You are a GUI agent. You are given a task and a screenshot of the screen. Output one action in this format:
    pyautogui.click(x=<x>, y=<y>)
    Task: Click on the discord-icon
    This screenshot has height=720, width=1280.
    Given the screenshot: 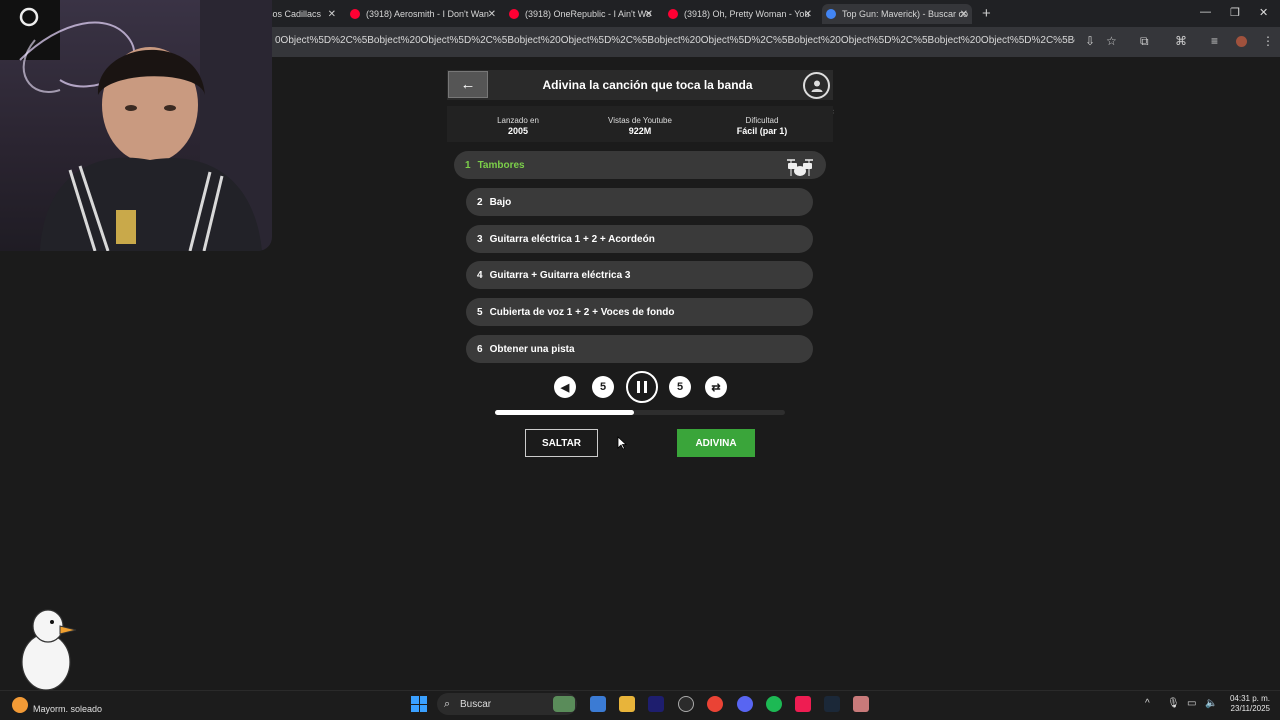 What is the action you would take?
    pyautogui.click(x=745, y=704)
    